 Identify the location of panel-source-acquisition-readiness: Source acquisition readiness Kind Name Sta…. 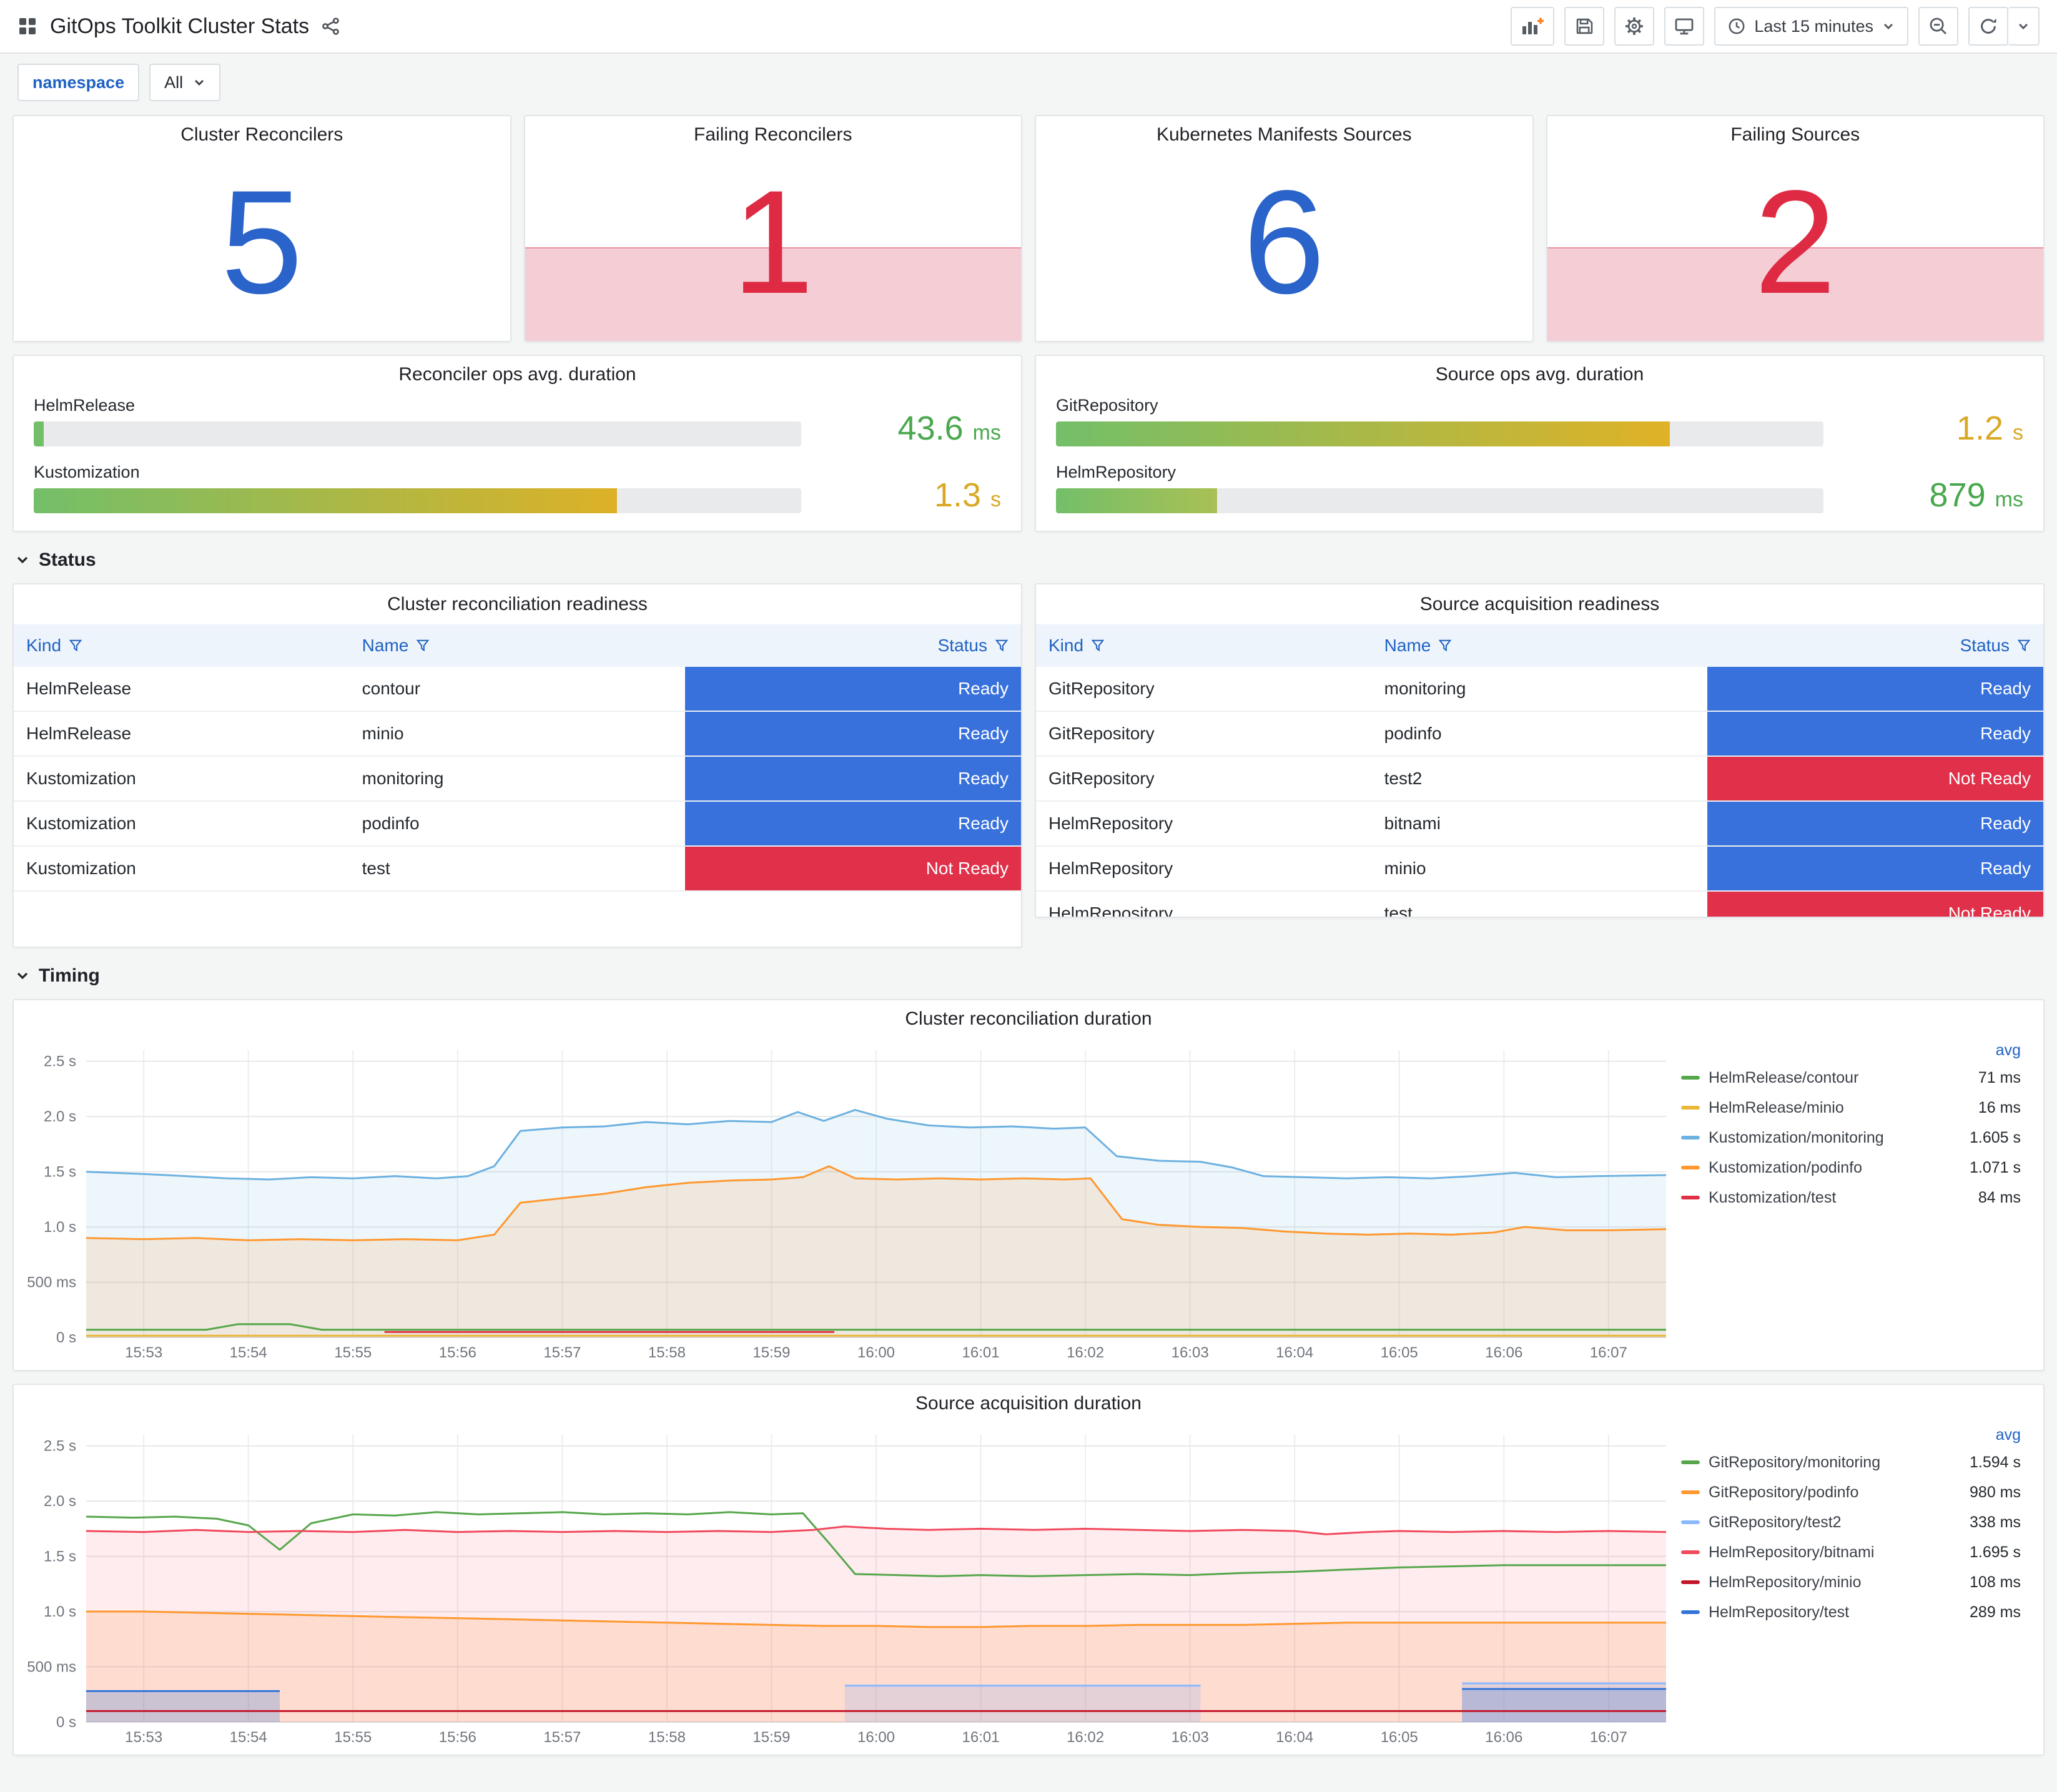
(1540, 750).